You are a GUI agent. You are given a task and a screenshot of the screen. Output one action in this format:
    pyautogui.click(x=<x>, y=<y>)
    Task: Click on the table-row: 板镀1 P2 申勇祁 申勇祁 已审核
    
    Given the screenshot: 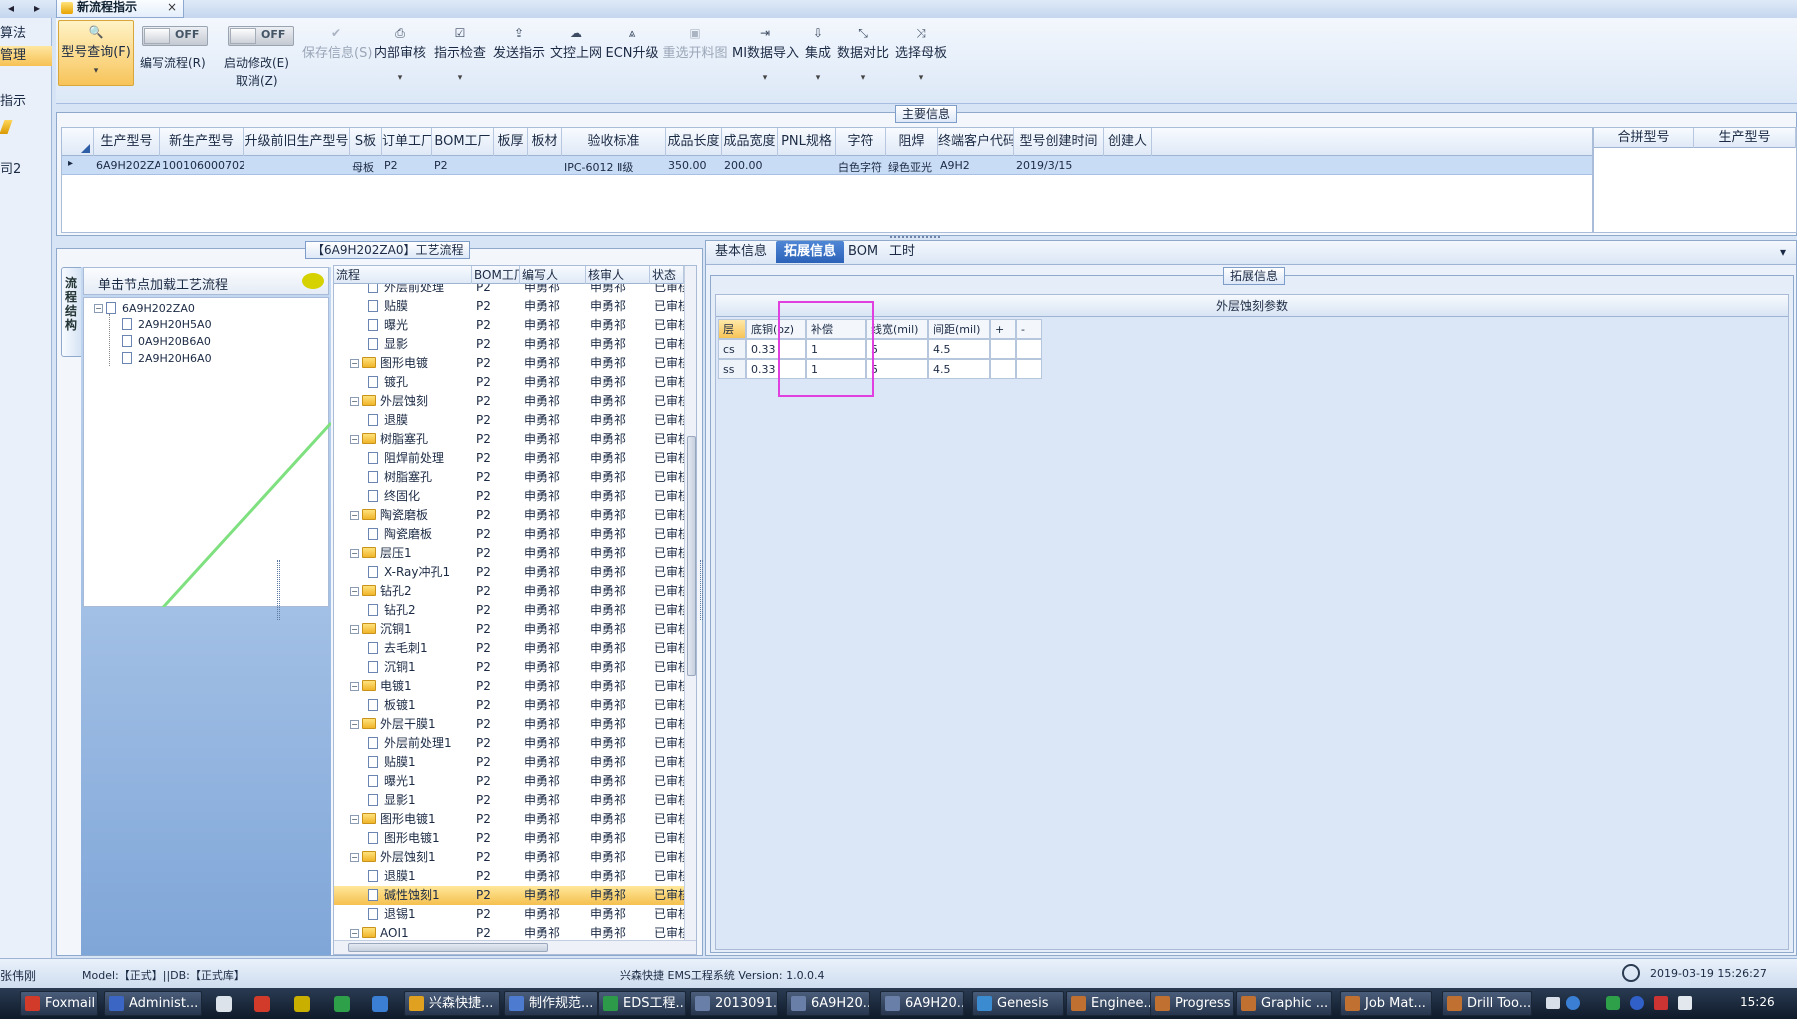 What is the action you would take?
    pyautogui.click(x=509, y=705)
    